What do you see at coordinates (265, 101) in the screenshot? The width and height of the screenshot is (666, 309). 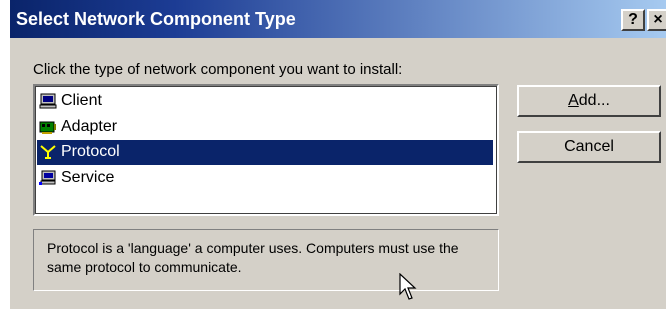 I see `list-item-client: Client` at bounding box center [265, 101].